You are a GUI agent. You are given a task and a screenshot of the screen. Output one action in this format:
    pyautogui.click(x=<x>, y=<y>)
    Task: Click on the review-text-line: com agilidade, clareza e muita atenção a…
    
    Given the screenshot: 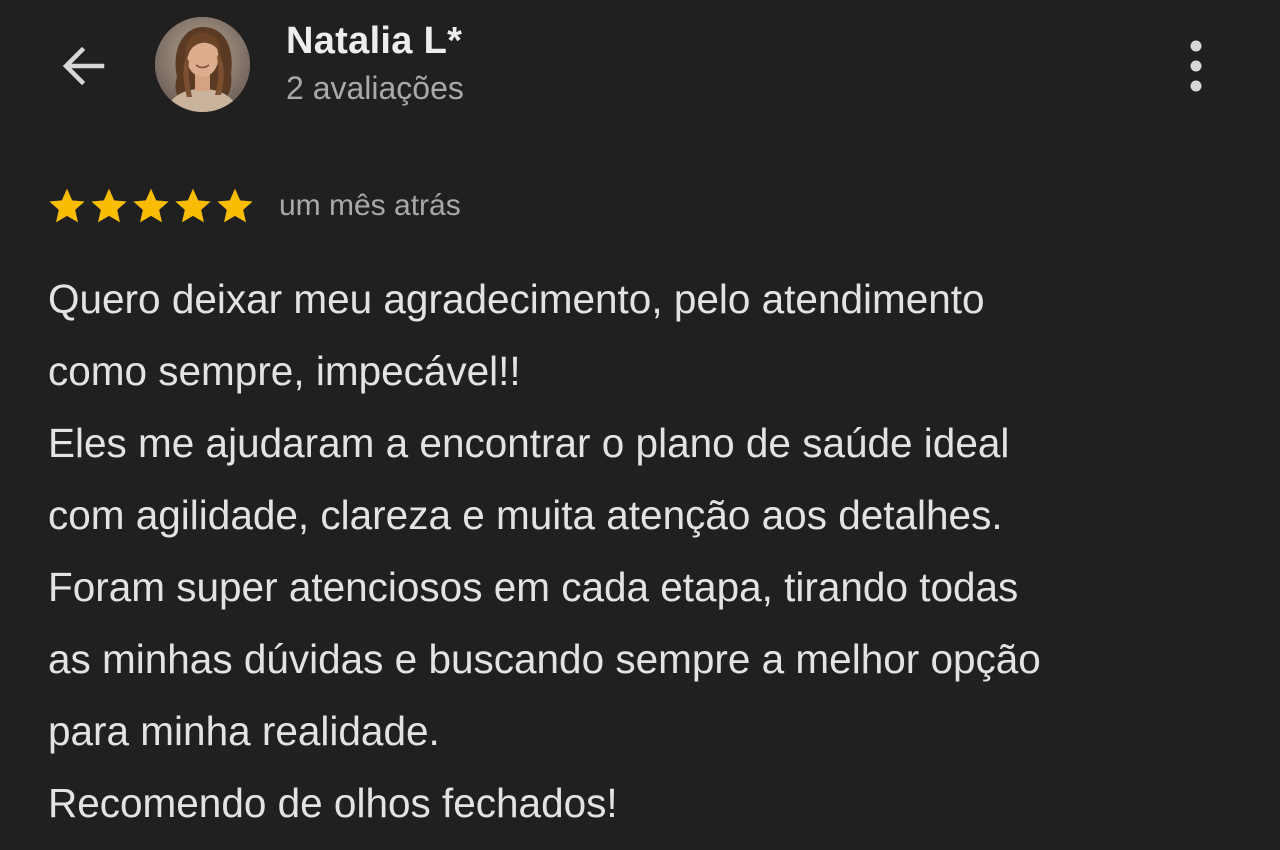 What is the action you would take?
    pyautogui.click(x=525, y=515)
    